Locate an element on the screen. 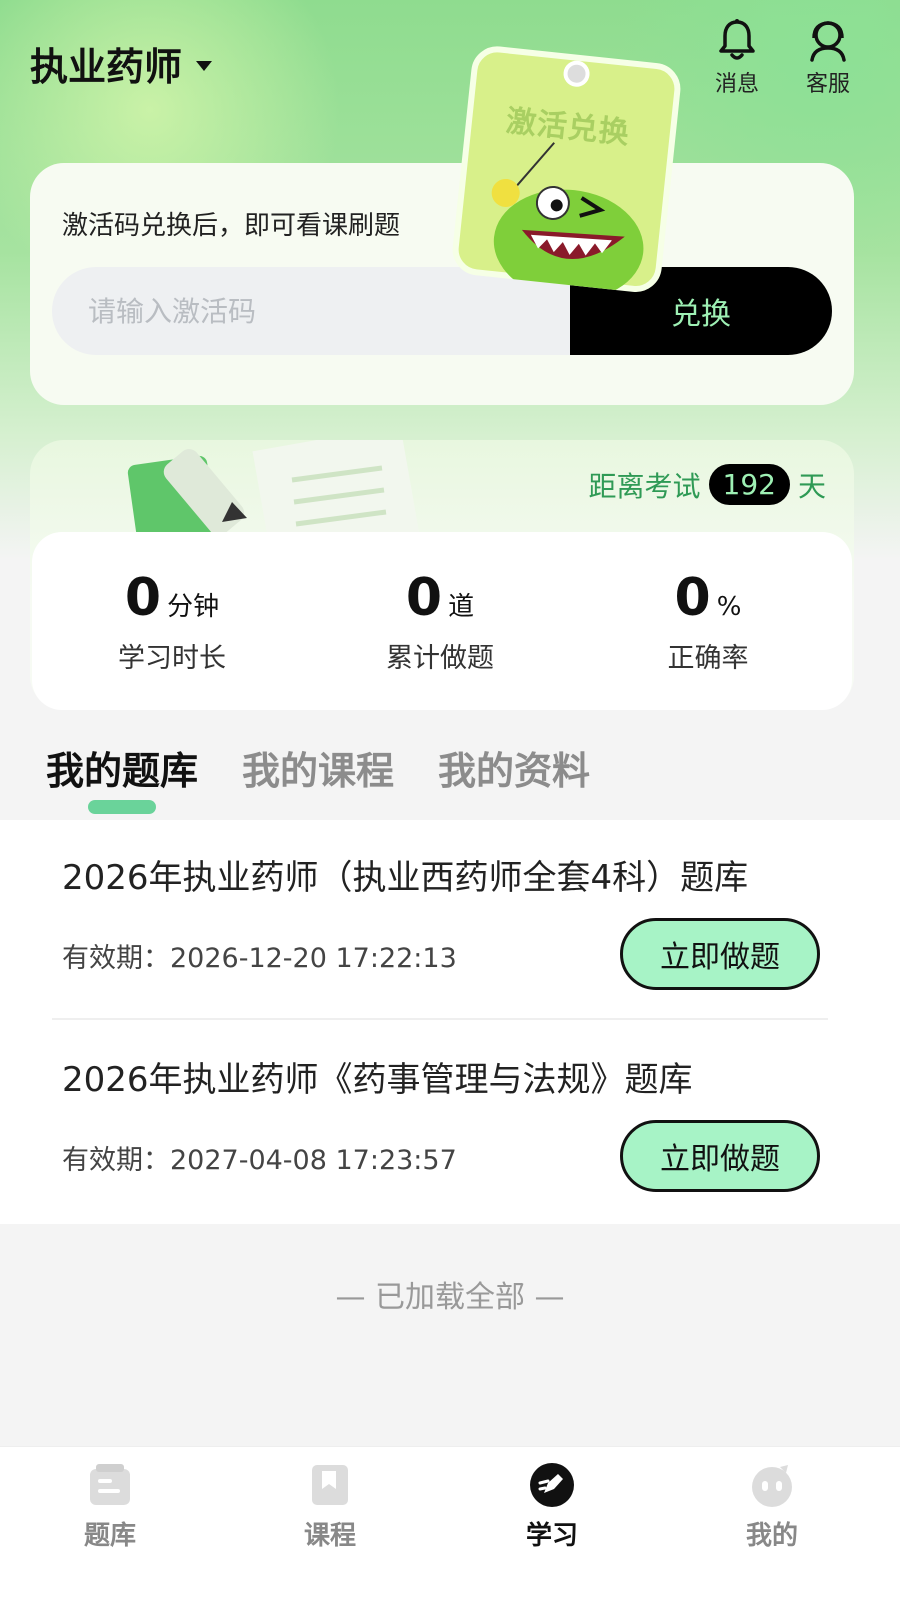 This screenshot has width=900, height=1600. nav-label: 题库 is located at coordinates (109, 1536).